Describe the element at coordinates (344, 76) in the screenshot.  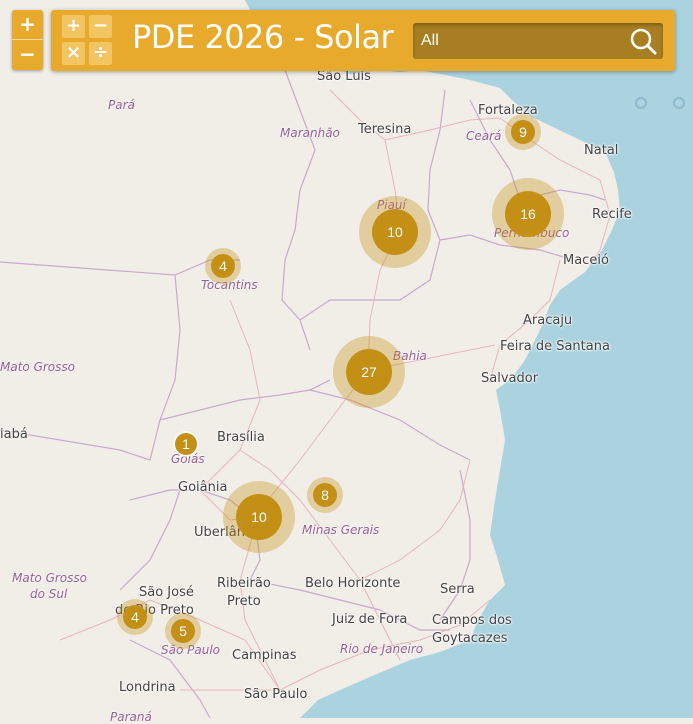
I see `city-label: São Luís` at that location.